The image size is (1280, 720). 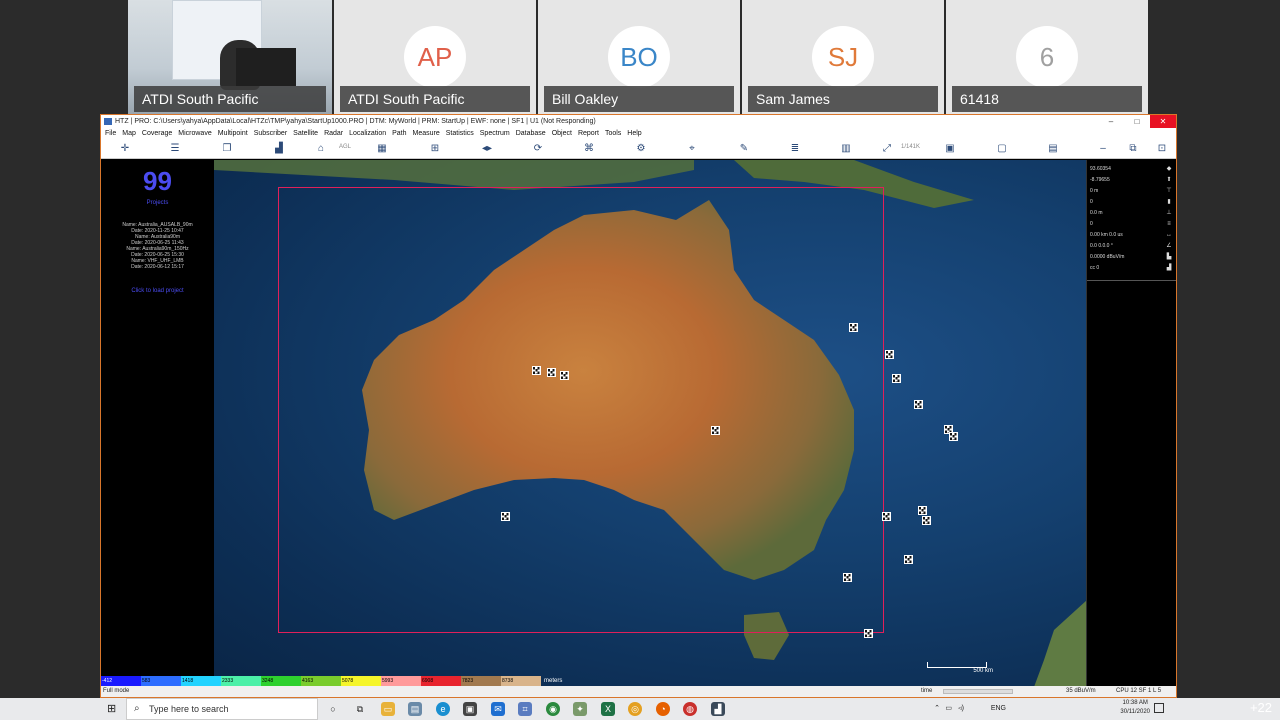 What do you see at coordinates (129, 133) in the screenshot?
I see `menu-map: Map` at bounding box center [129, 133].